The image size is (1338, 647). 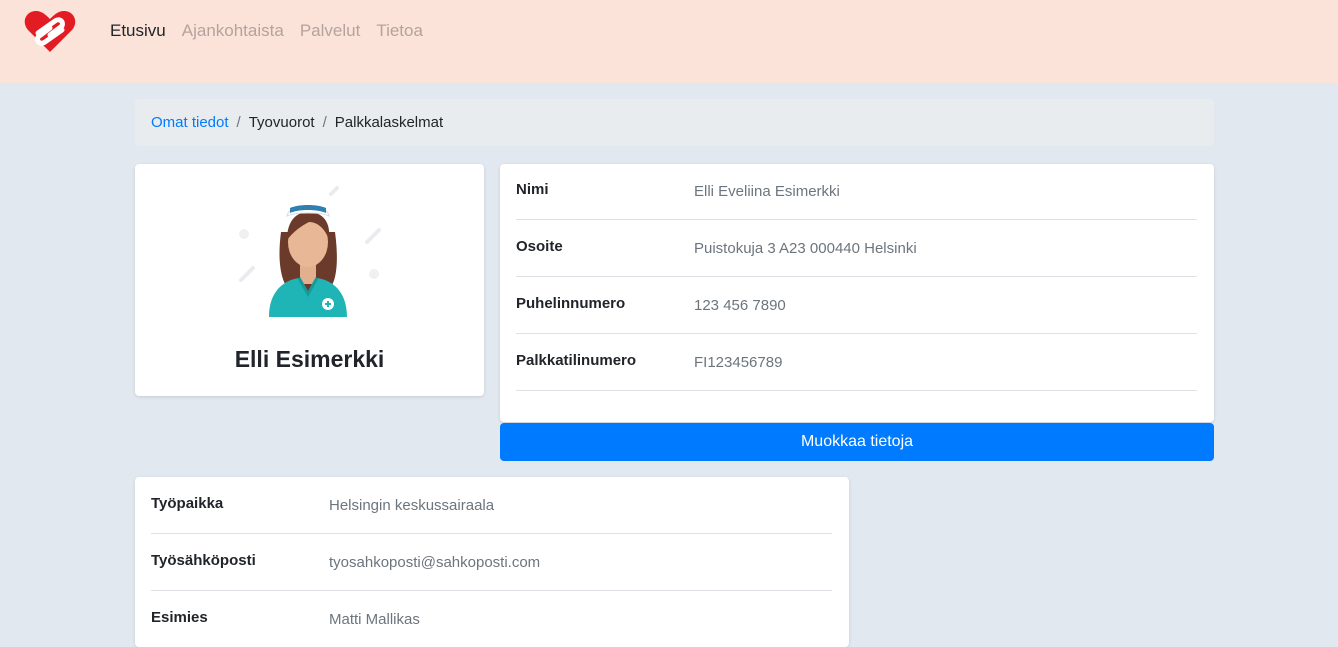 I want to click on info-value: FI123456789, so click(x=738, y=362).